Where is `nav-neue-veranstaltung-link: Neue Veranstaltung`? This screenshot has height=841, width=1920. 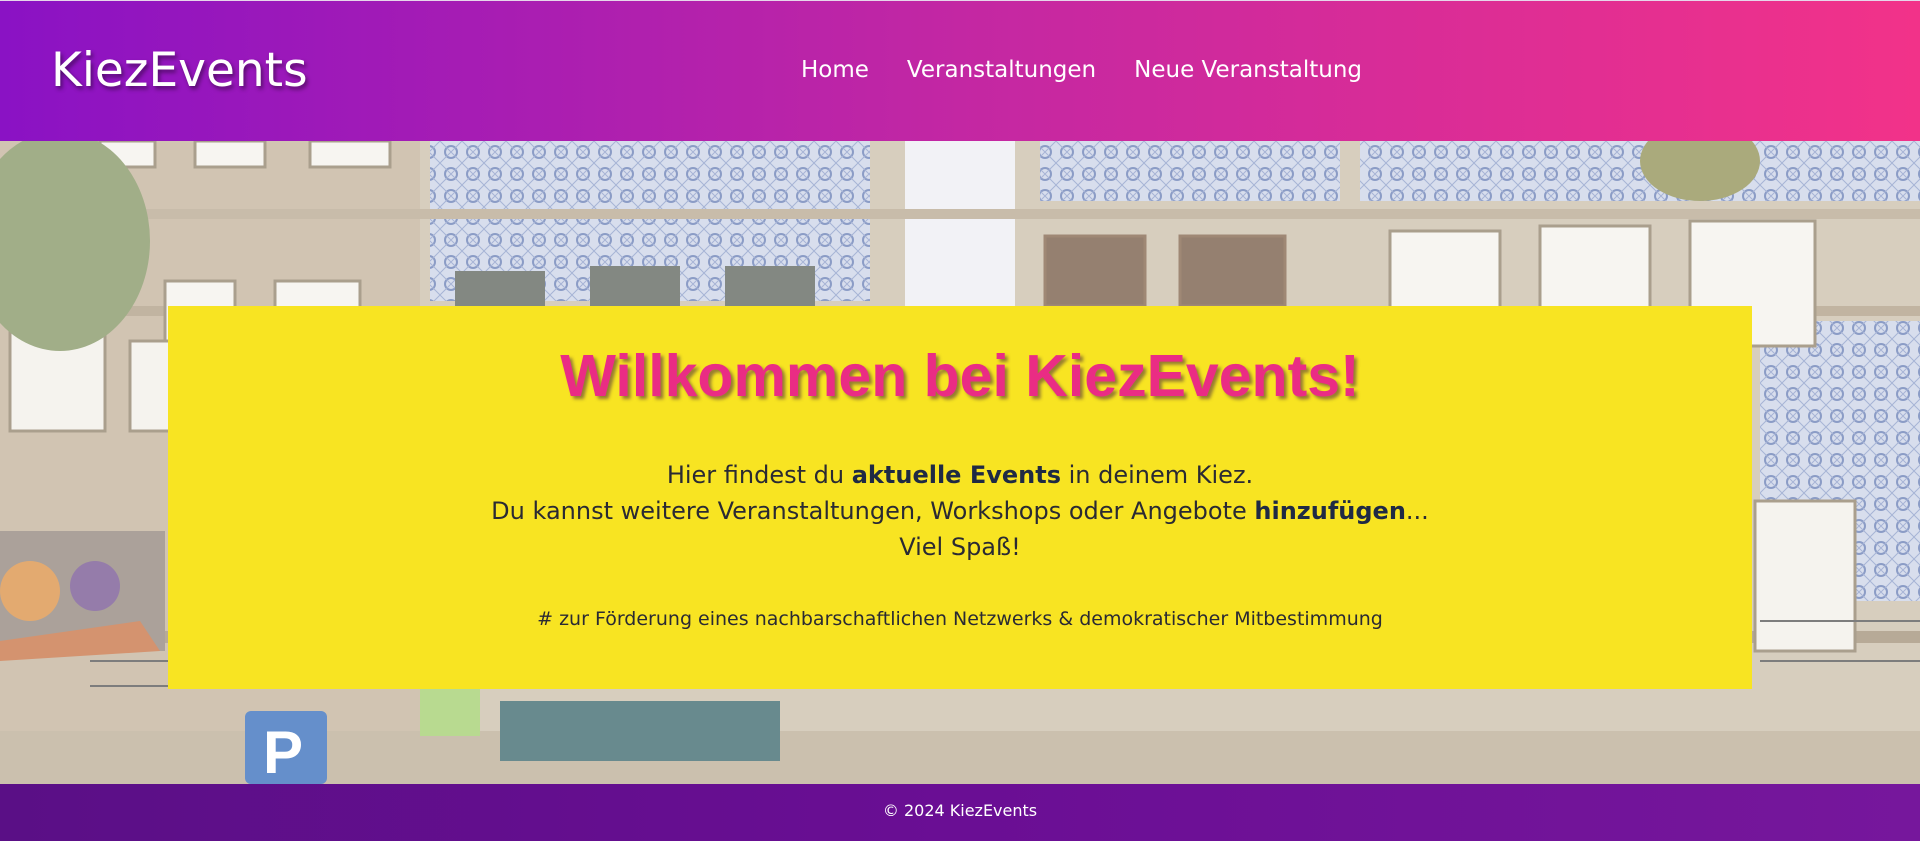 nav-neue-veranstaltung-link: Neue Veranstaltung is located at coordinates (1248, 70).